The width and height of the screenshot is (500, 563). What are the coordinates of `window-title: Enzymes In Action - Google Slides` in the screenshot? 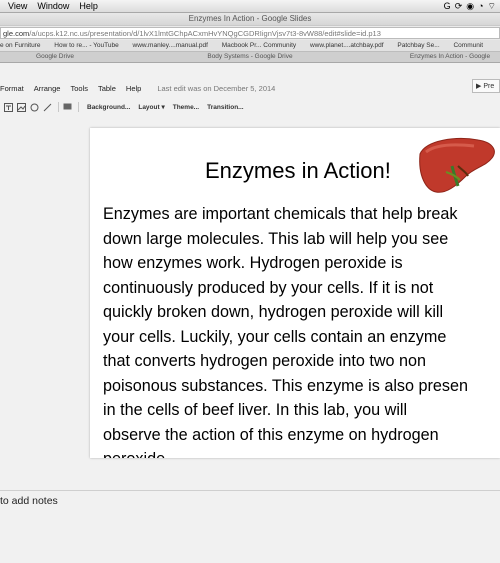 It's located at (250, 19).